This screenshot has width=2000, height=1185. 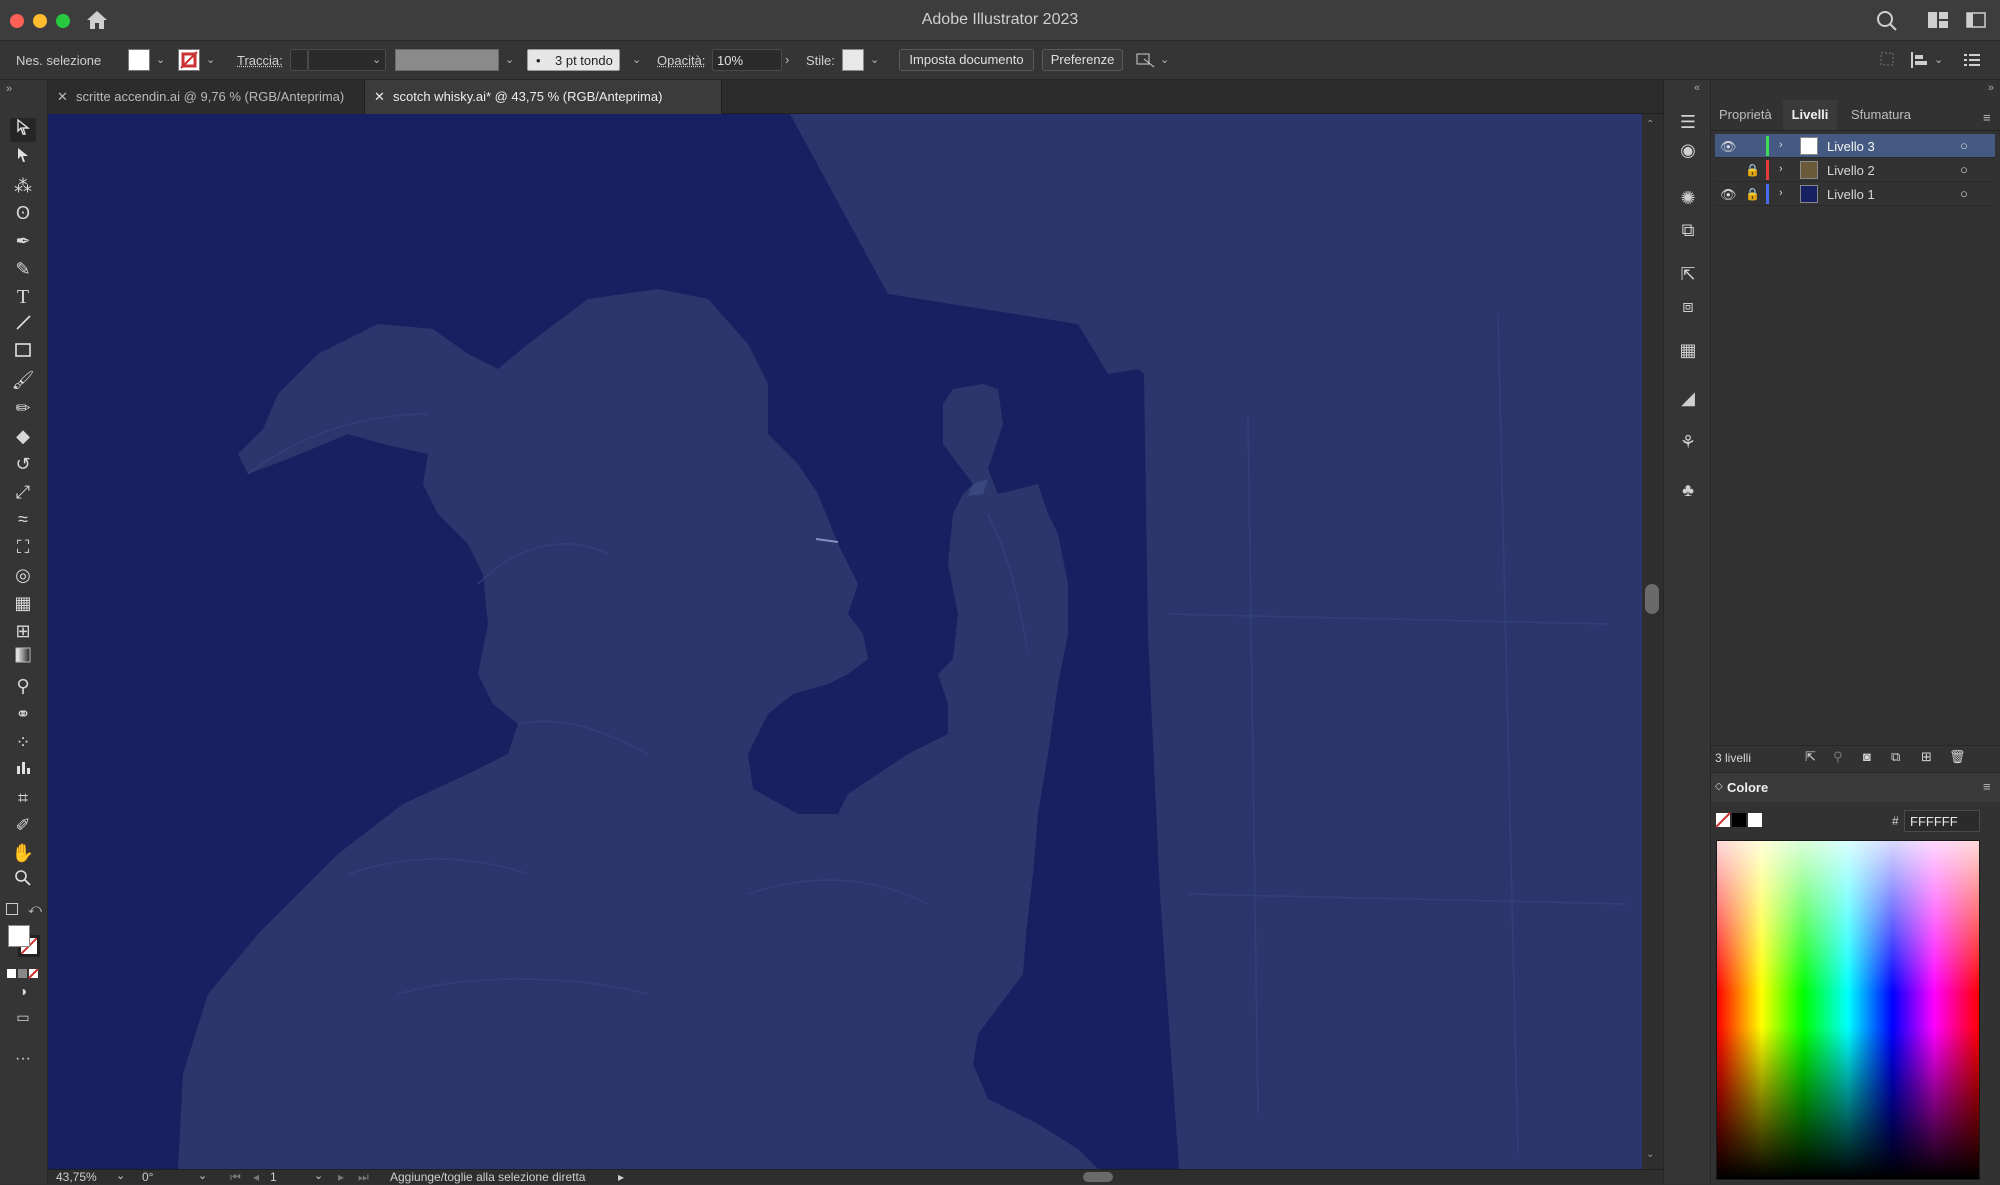 What do you see at coordinates (23, 297) in the screenshot?
I see `type-tool-icon: T` at bounding box center [23, 297].